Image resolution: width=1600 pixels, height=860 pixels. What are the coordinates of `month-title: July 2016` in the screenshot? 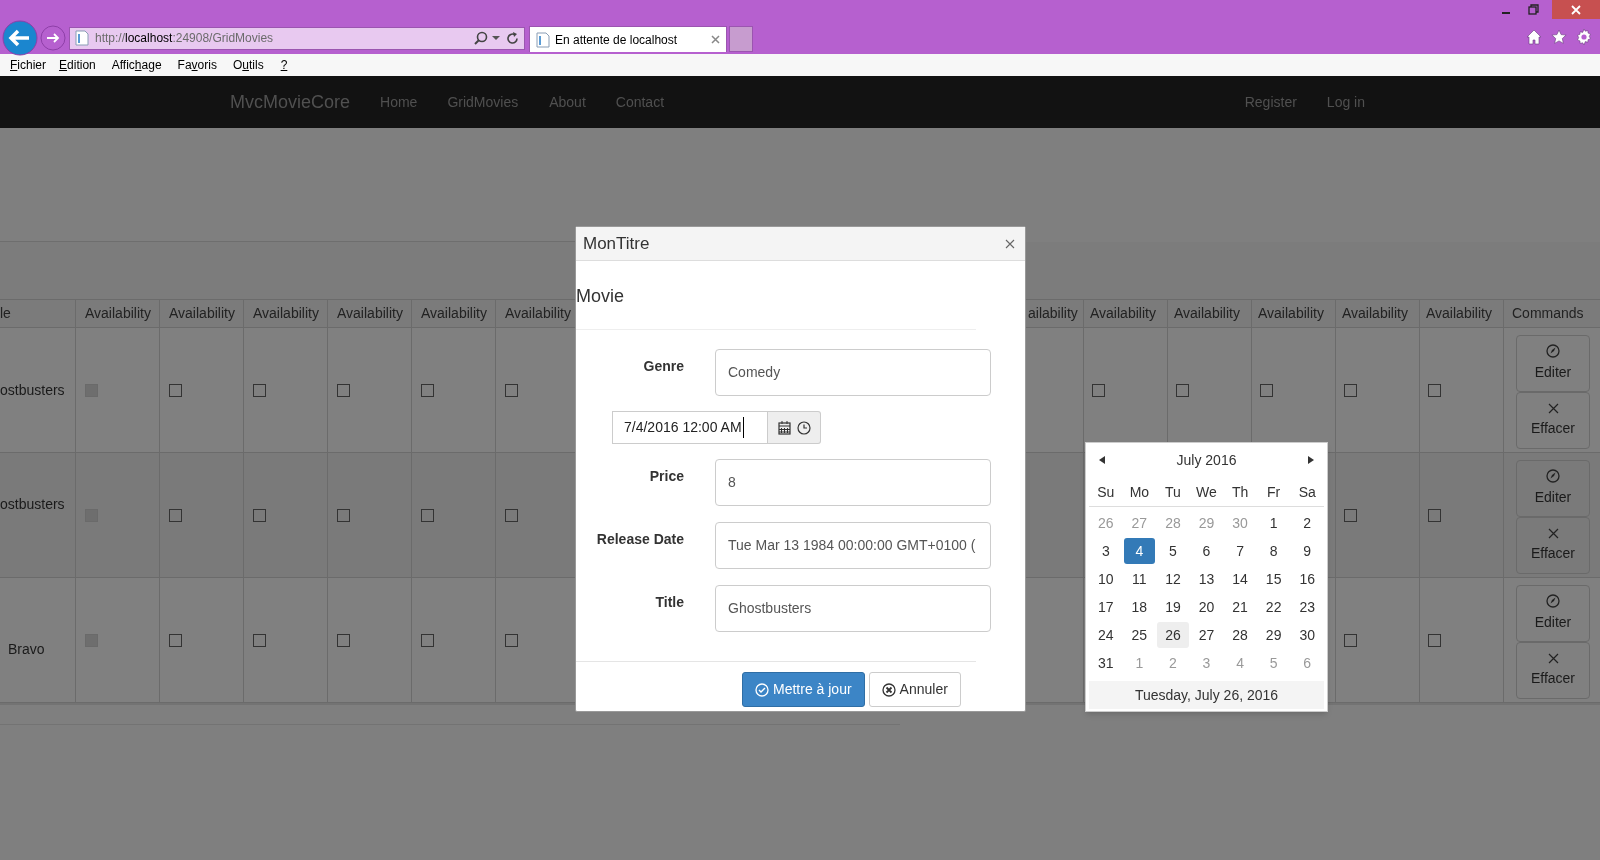 It's located at (1206, 460).